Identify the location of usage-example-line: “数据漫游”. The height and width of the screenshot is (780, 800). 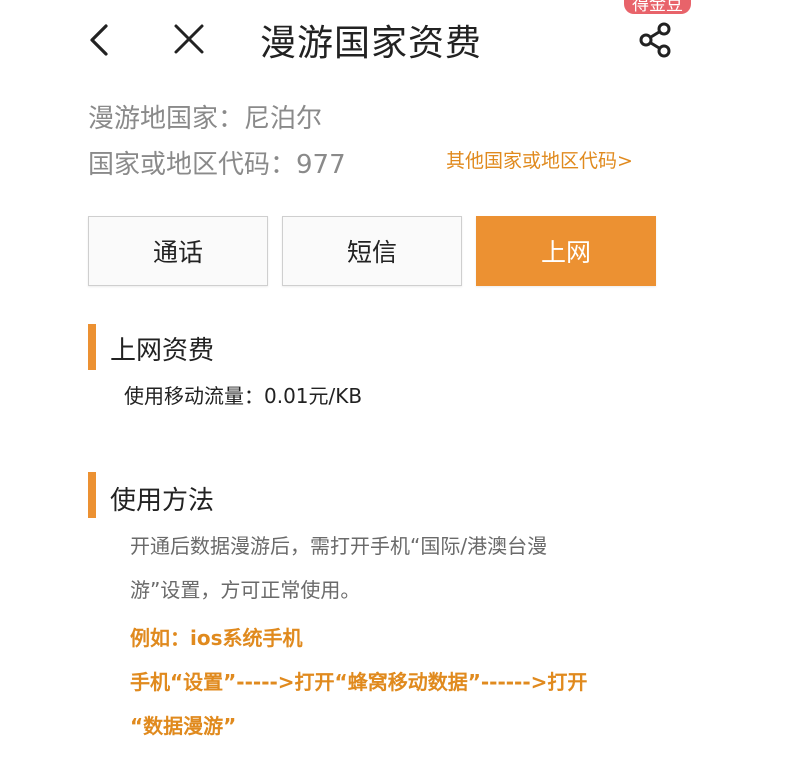
(183, 726).